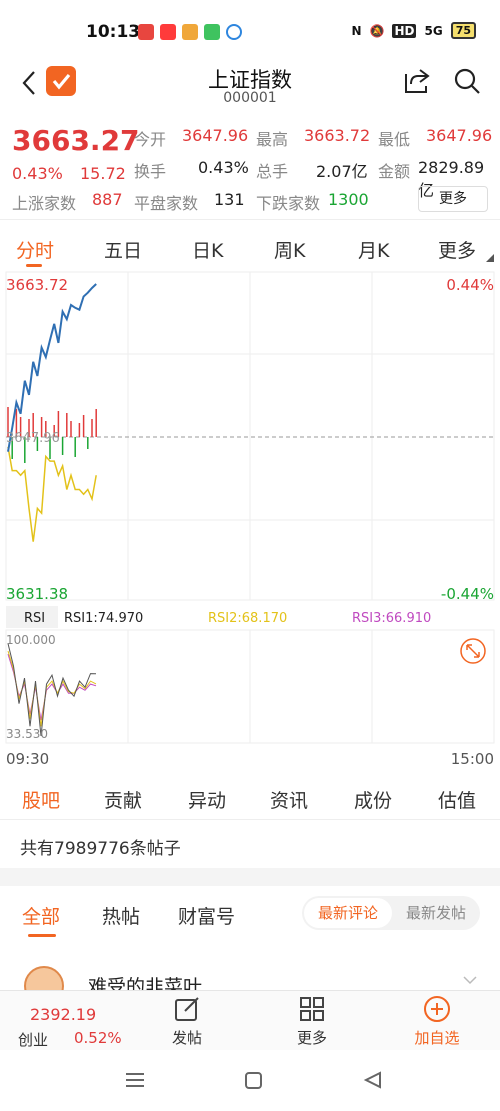  What do you see at coordinates (394, 139) in the screenshot?
I see `low-label: 最低` at bounding box center [394, 139].